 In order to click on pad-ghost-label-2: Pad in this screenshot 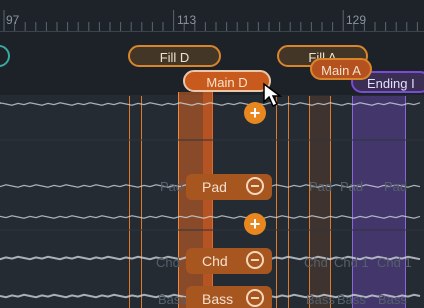, I will do `click(321, 186)`.